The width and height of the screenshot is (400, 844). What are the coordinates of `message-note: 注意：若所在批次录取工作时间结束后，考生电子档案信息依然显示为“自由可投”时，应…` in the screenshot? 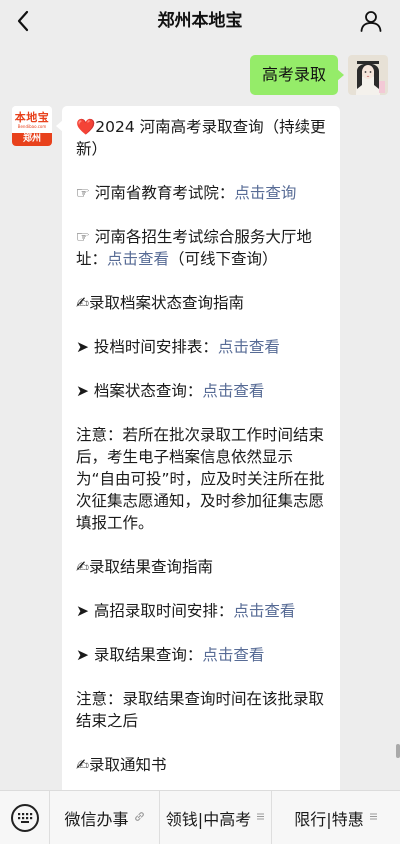 It's located at (200, 479).